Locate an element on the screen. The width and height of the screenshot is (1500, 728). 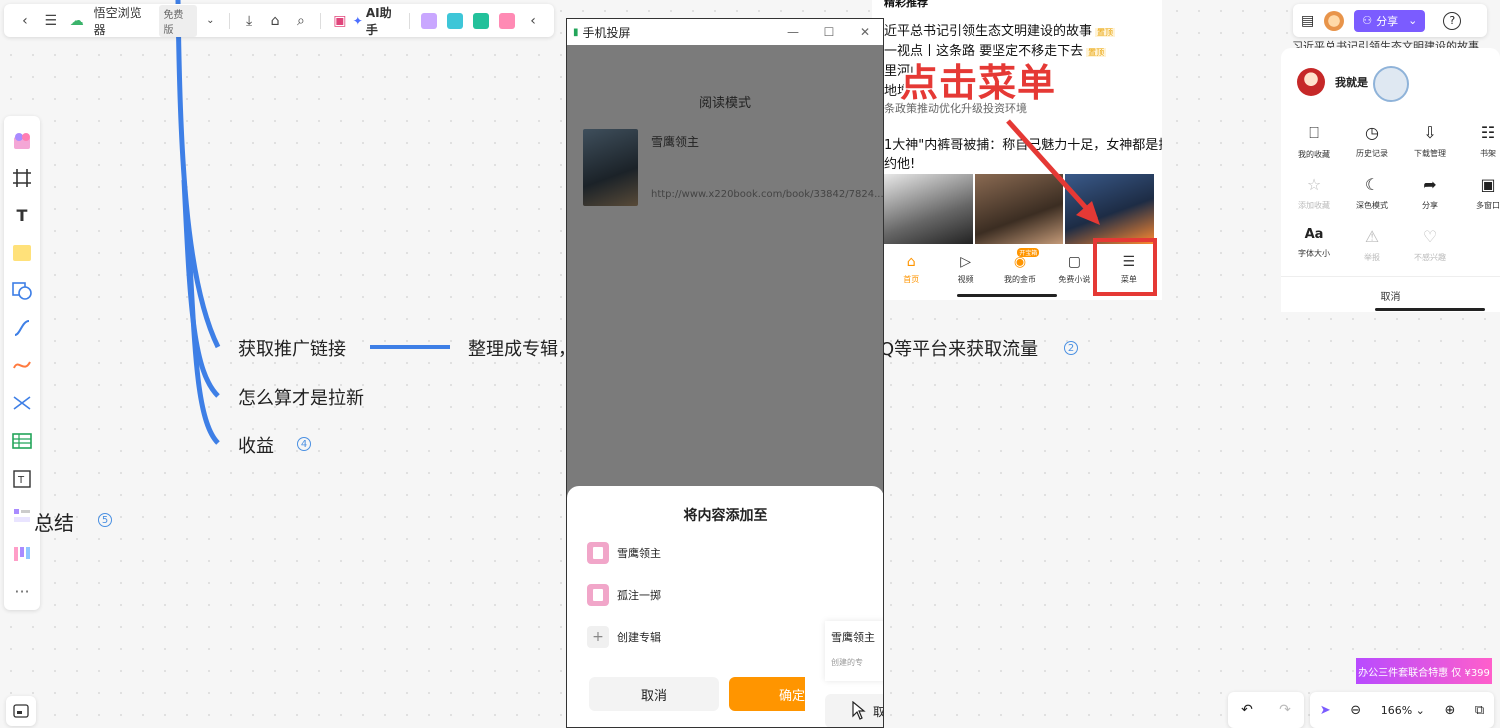
nav-label: 首页 is located at coordinates (911, 279).